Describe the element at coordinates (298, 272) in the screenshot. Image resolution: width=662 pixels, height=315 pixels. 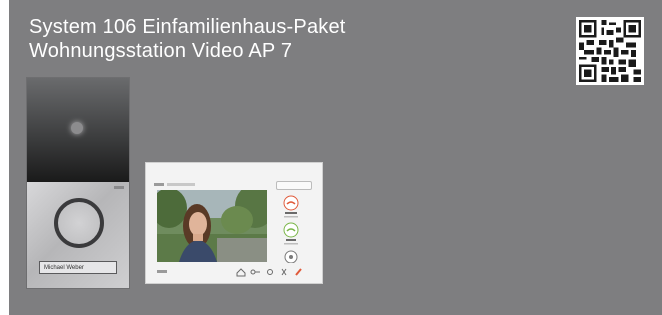
I see `end-call-icon` at that location.